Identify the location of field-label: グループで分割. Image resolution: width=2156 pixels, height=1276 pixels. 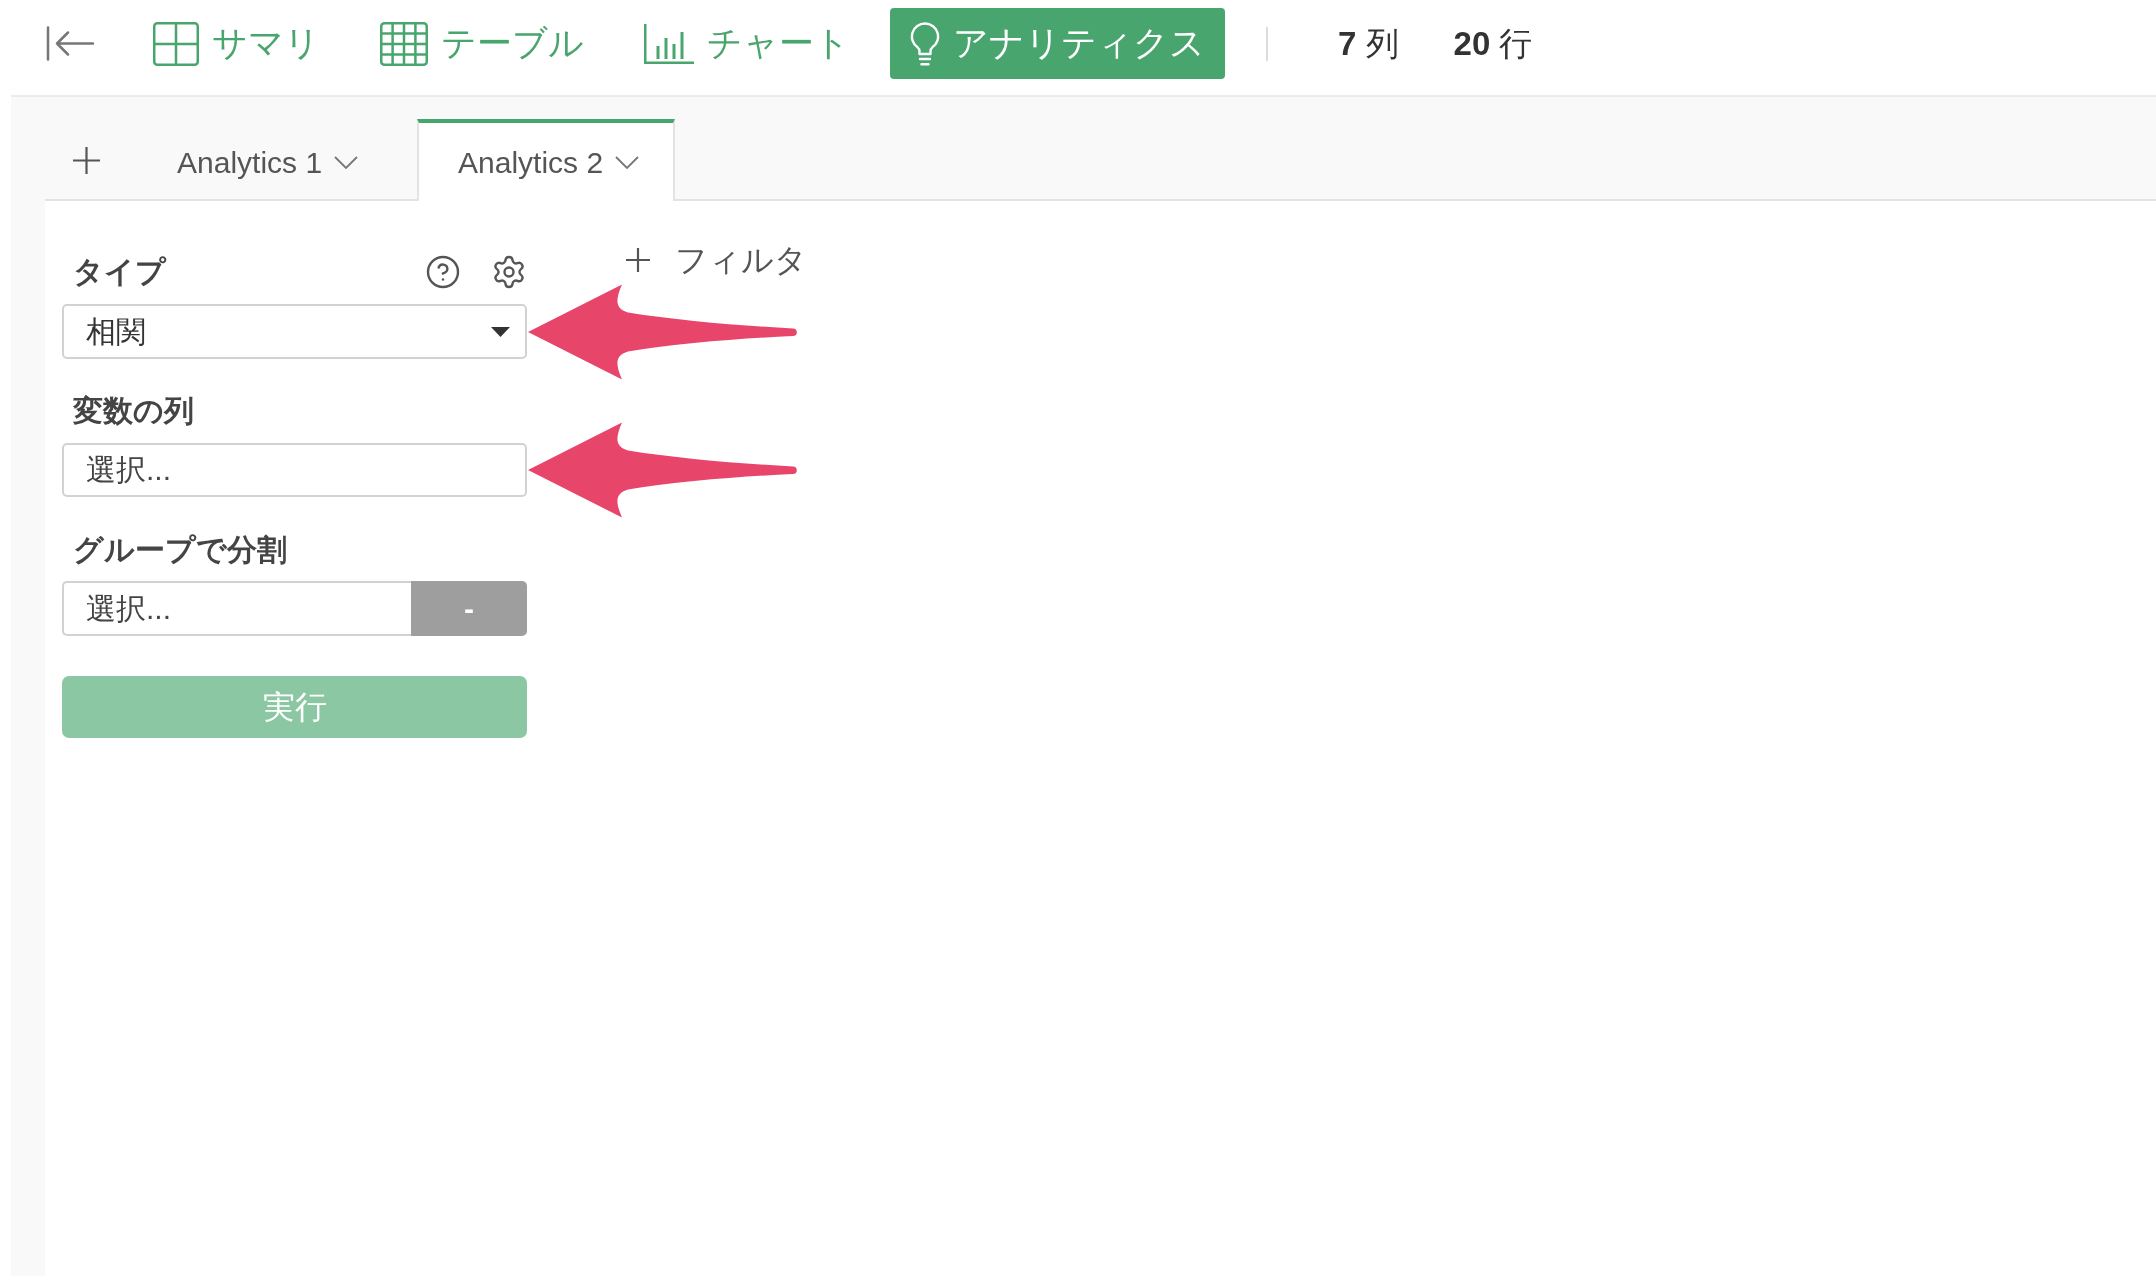
(179, 550).